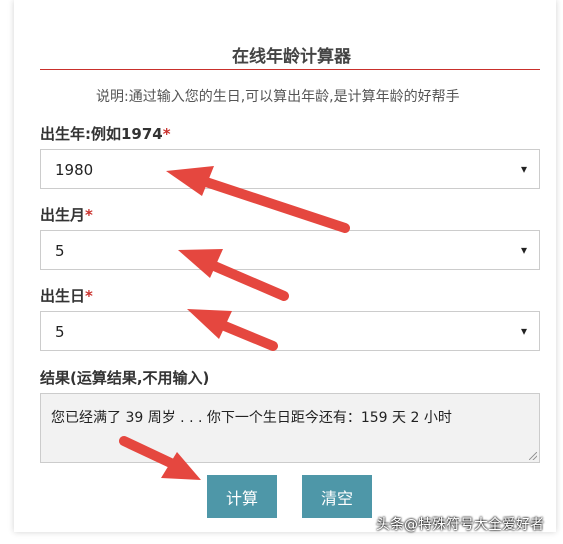 The height and width of the screenshot is (544, 563). I want to click on page-title: 在线年龄计算器, so click(291, 57).